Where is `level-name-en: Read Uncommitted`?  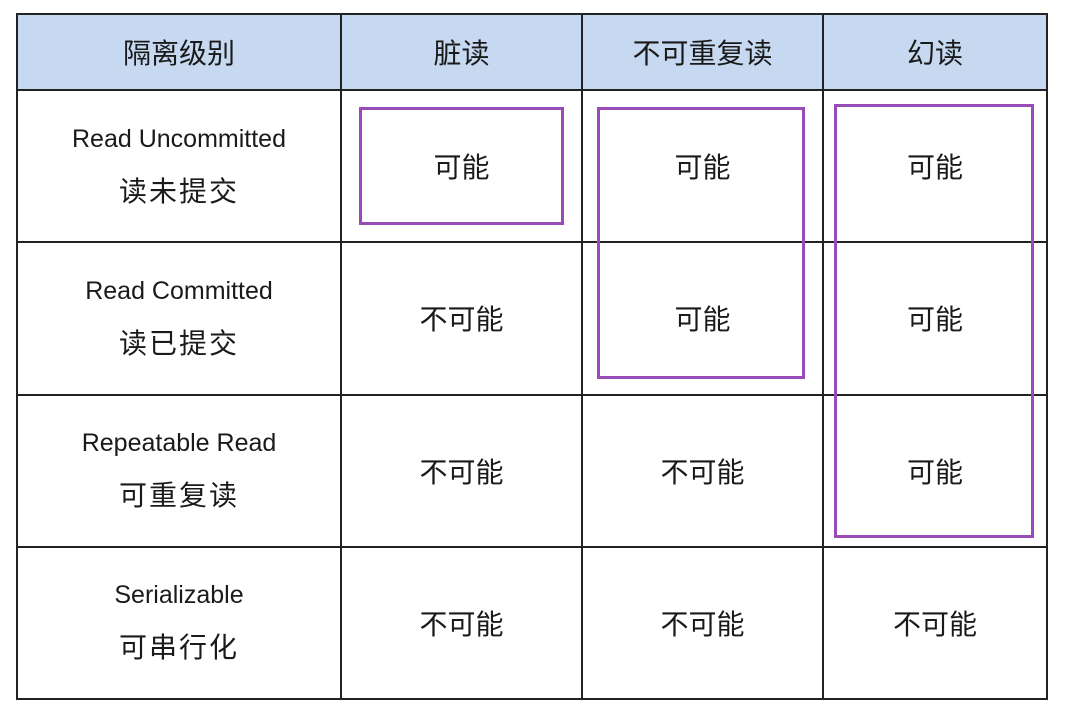
level-name-en: Read Uncommitted is located at coordinates (179, 138).